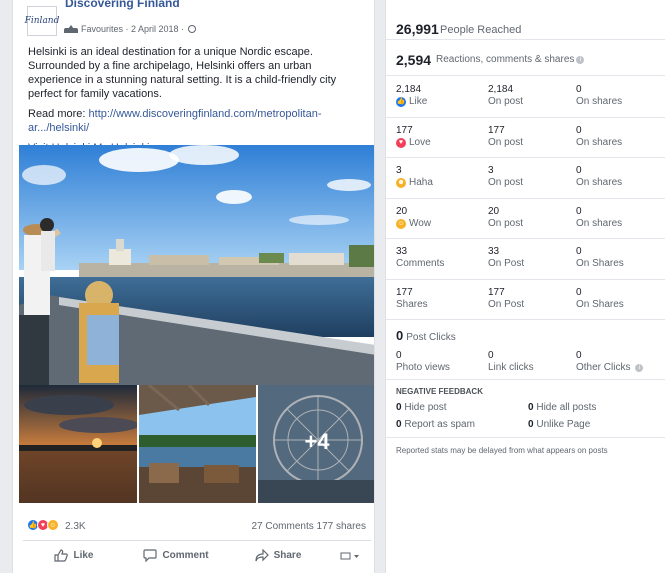 The image size is (665, 573). What do you see at coordinates (610, 368) in the screenshot?
I see `other-clicks-label: Other Clicks i` at bounding box center [610, 368].